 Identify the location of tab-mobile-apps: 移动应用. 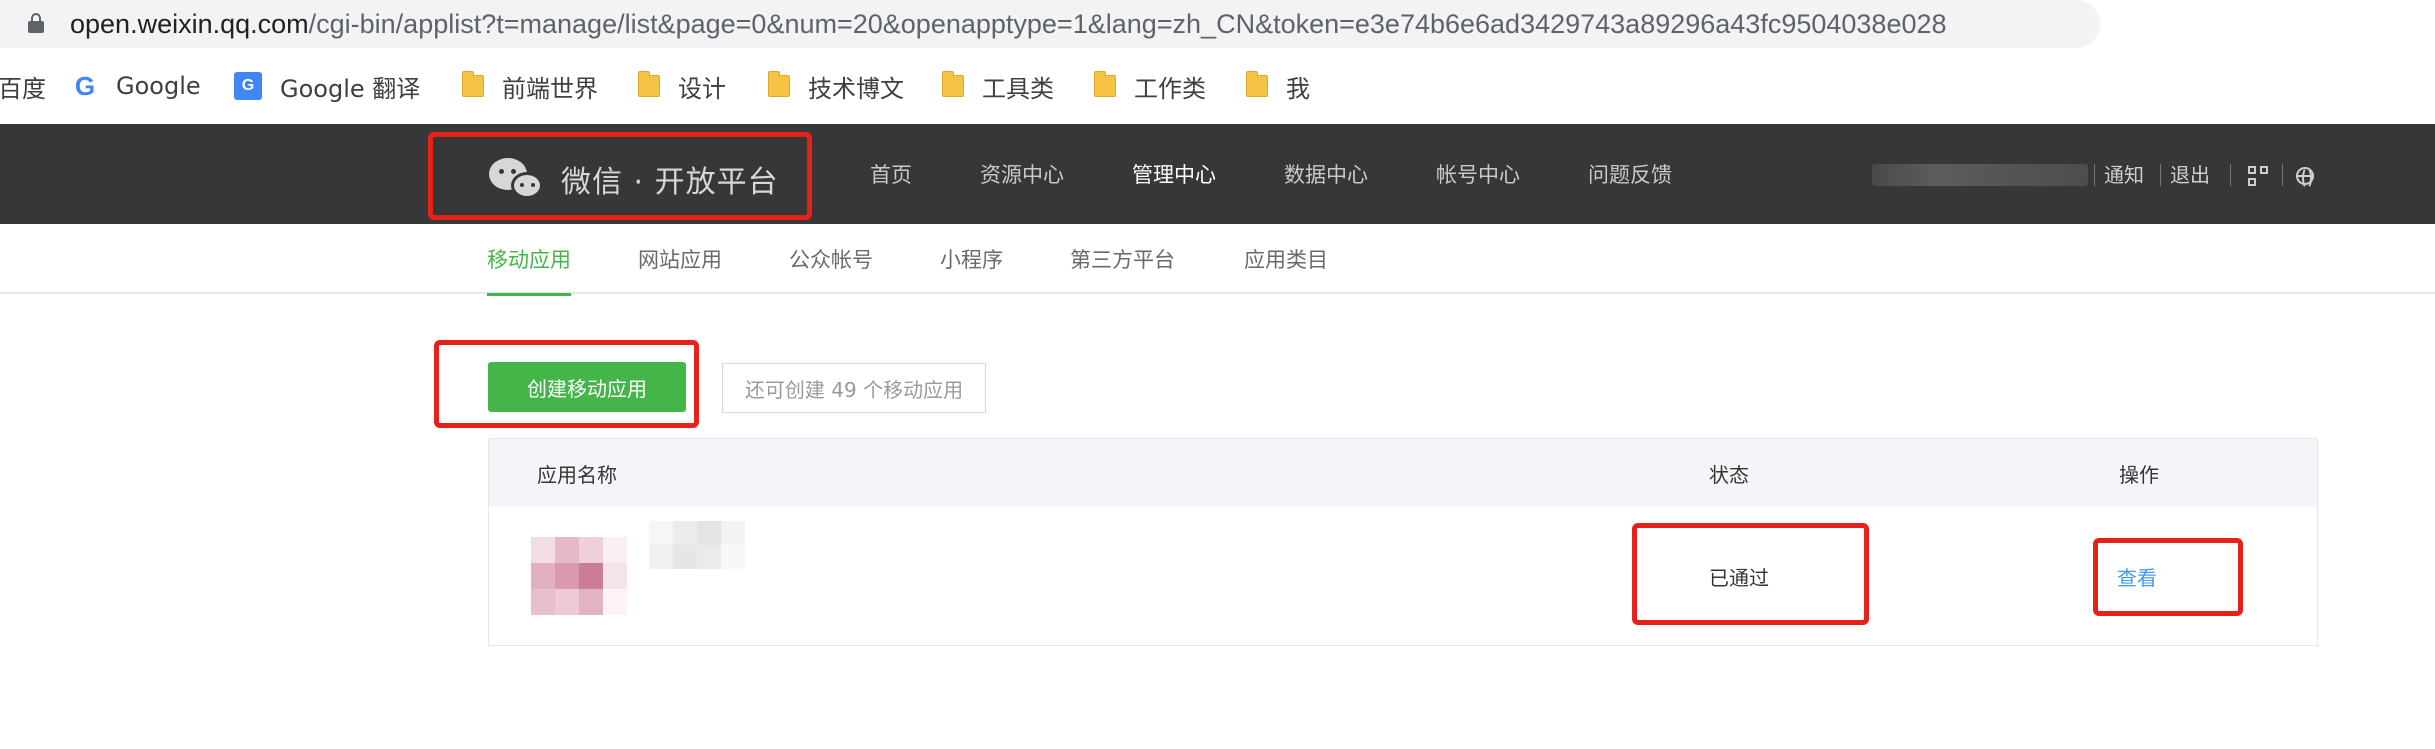
(529, 260).